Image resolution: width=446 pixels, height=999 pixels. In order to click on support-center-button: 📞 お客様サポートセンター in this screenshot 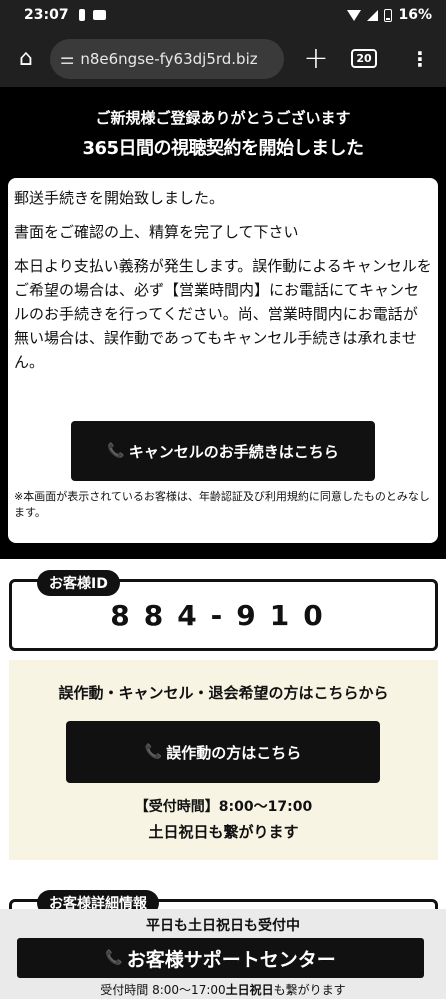, I will do `click(220, 958)`.